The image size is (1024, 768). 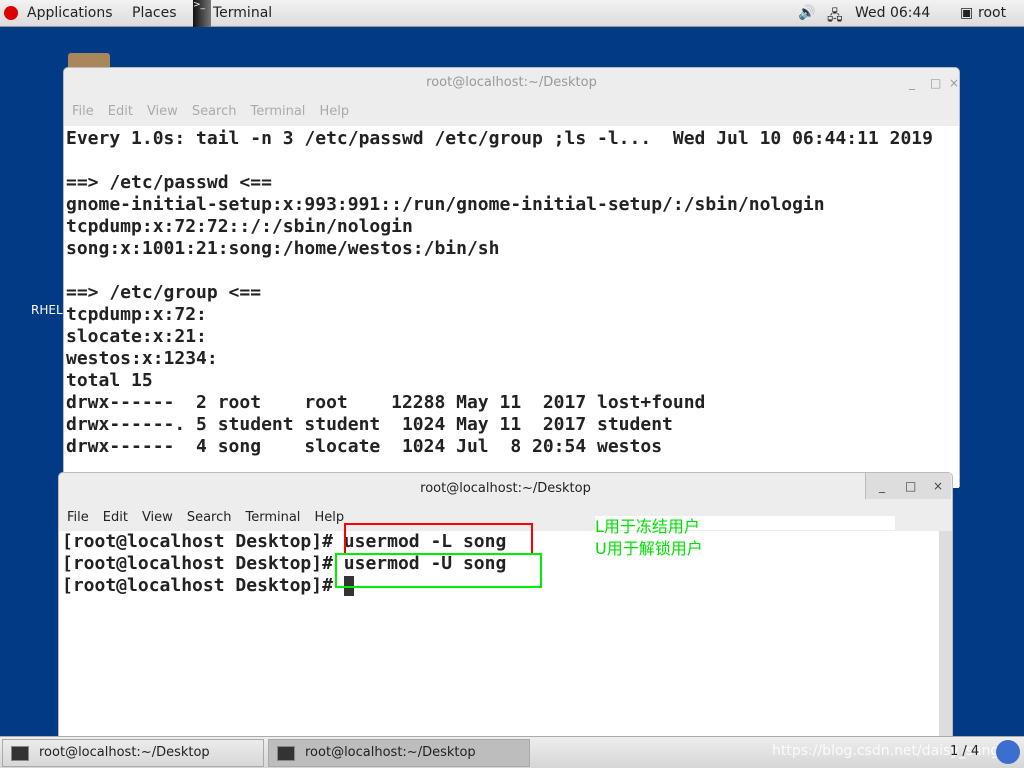 What do you see at coordinates (283, 248) in the screenshot?
I see `terminal-line: song:x:1001:21:song:/home/westos:/bin/sh` at bounding box center [283, 248].